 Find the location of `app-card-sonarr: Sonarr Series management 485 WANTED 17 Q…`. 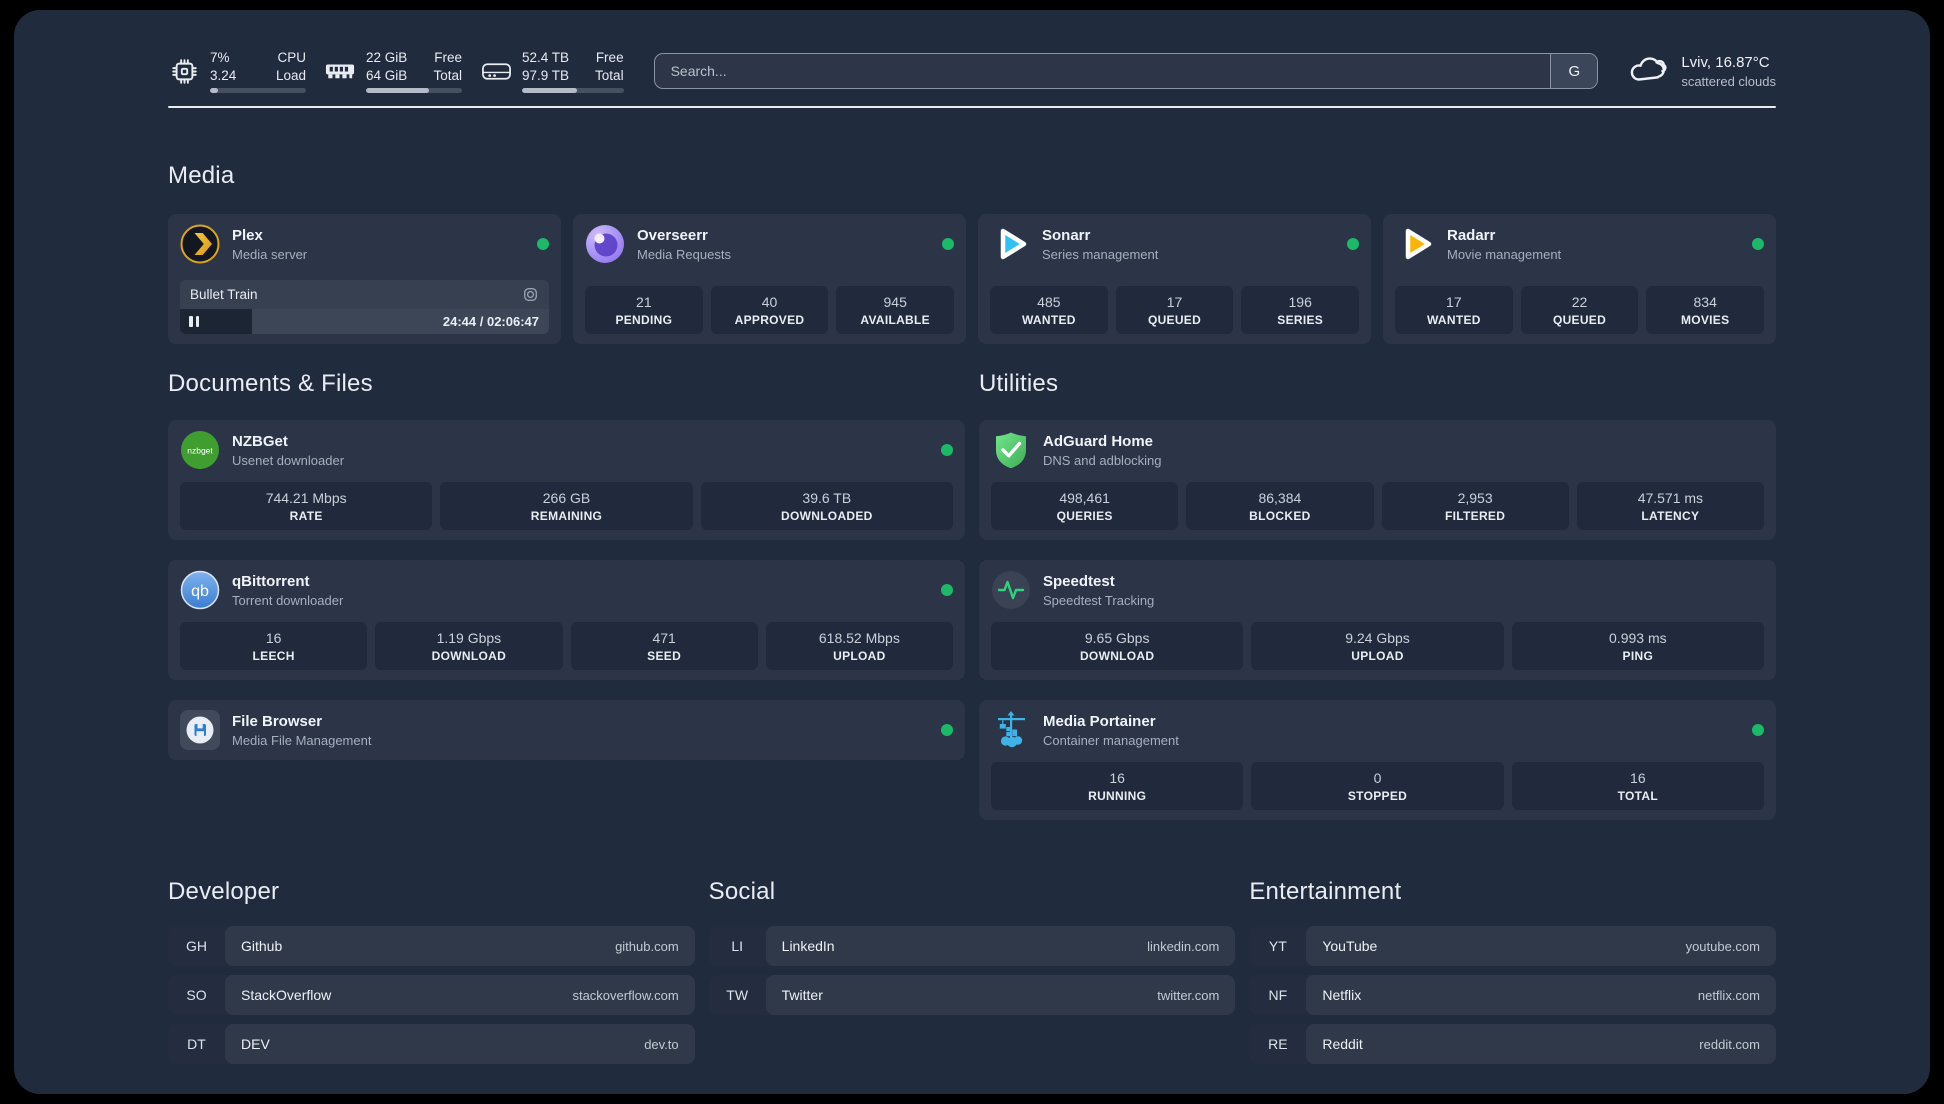

app-card-sonarr: Sonarr Series management 485 WANTED 17 Q… is located at coordinates (1174, 279).